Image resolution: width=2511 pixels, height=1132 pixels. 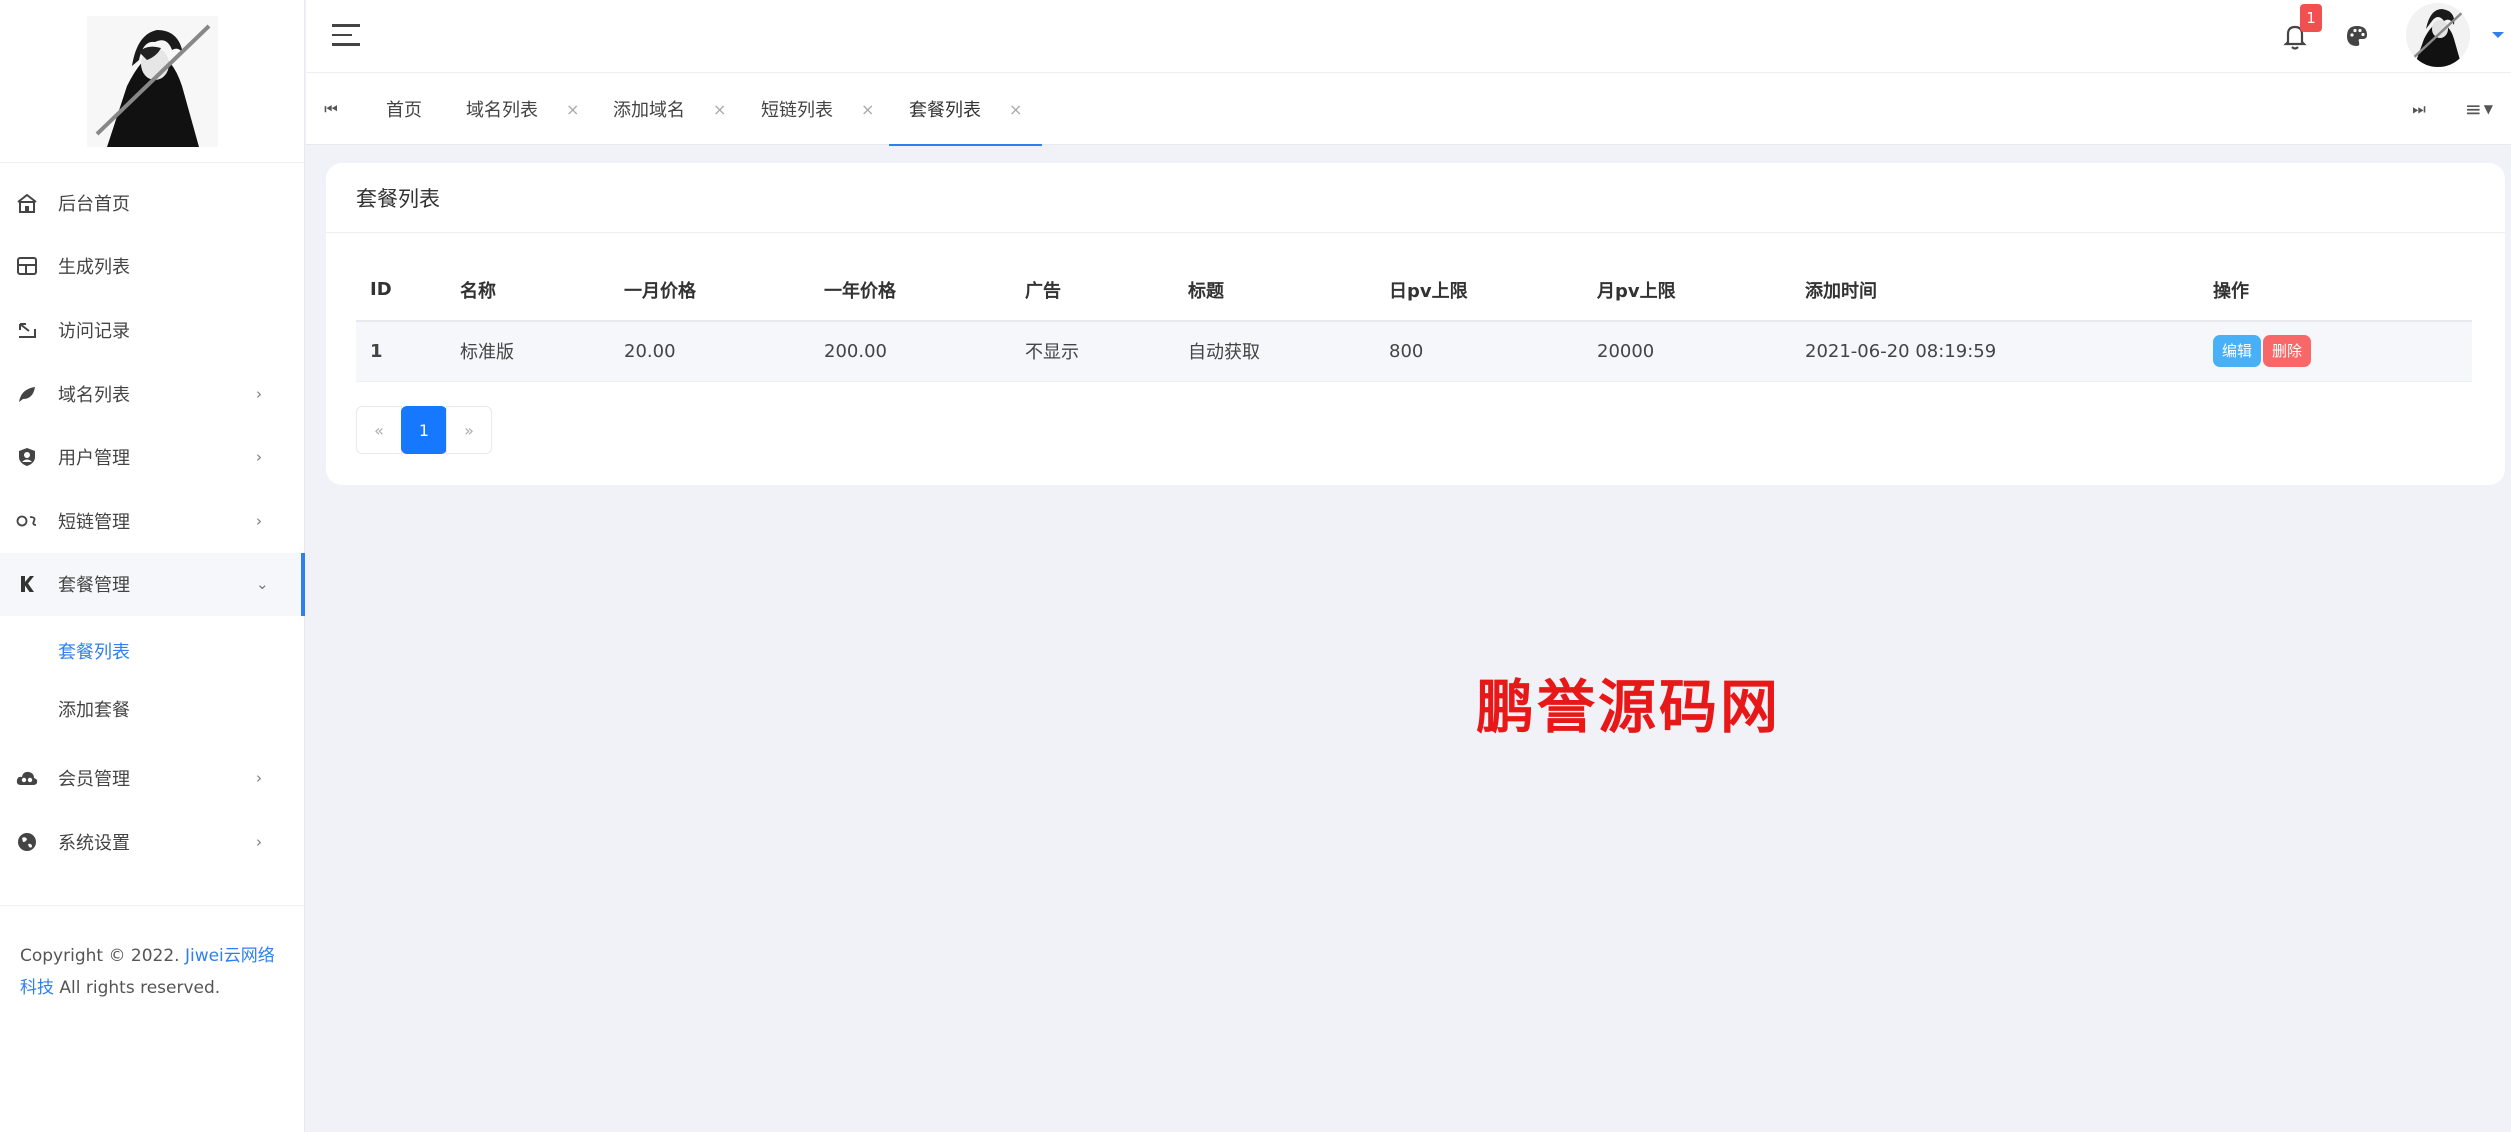 I want to click on sidebar-item-label: 用户管理, so click(x=94, y=459).